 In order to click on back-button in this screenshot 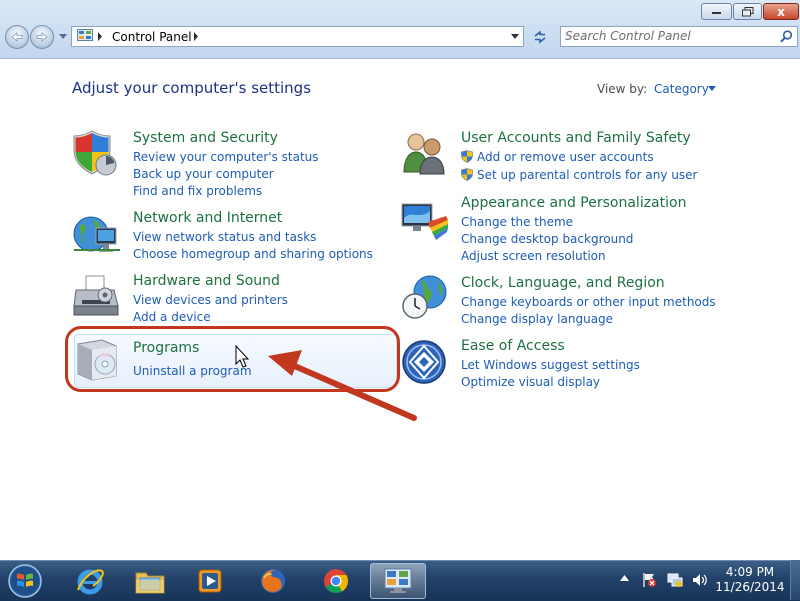, I will do `click(17, 37)`.